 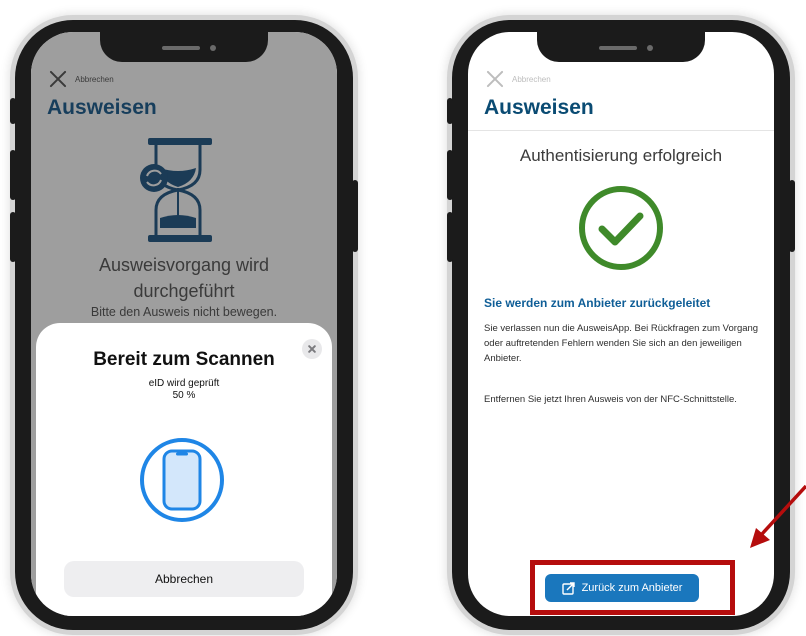 I want to click on sheet-cancel-button: Abbrechen, so click(x=184, y=579).